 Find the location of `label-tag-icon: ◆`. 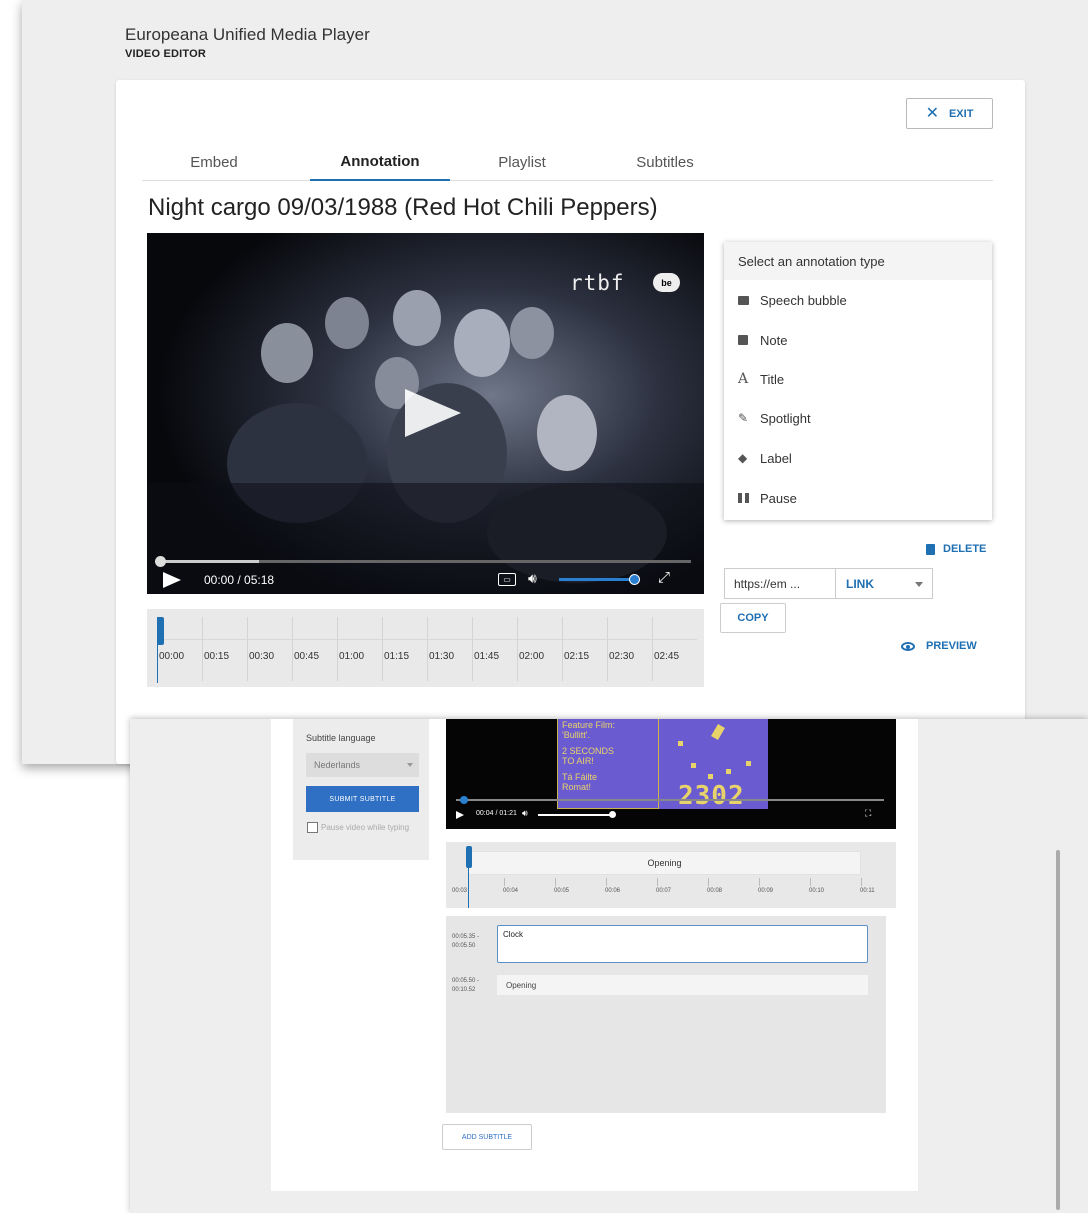

label-tag-icon: ◆ is located at coordinates (743, 458).